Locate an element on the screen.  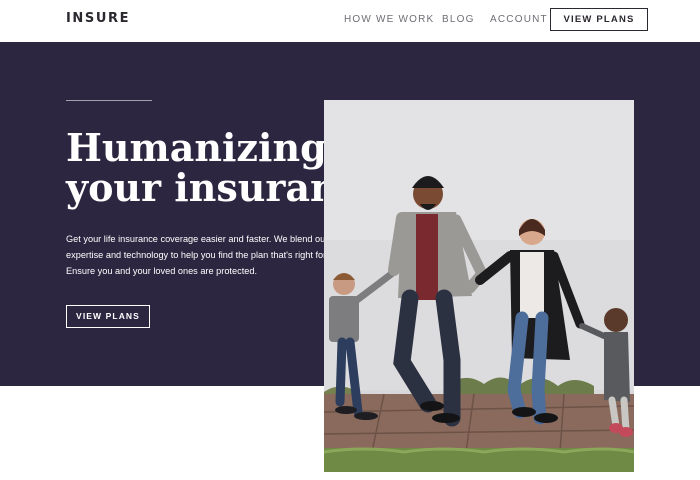
view-plans-header-button: VIEW PLANS is located at coordinates (599, 19).